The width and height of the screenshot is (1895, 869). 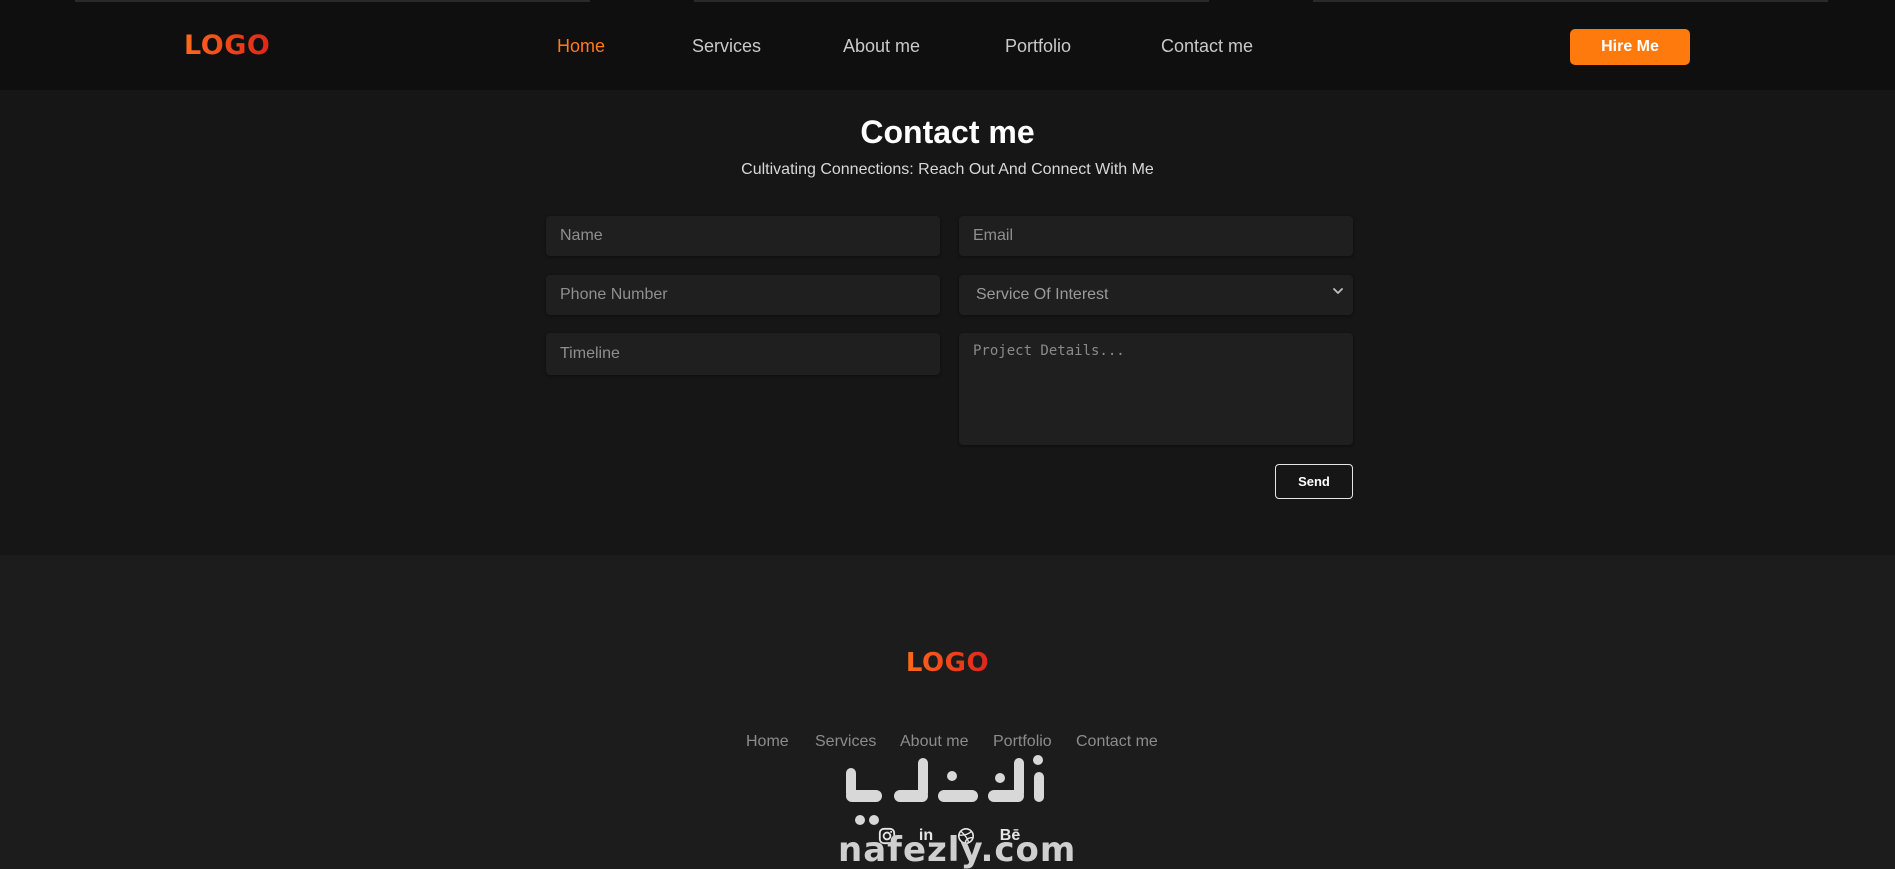 What do you see at coordinates (845, 742) in the screenshot?
I see `footer-nav-services: Services` at bounding box center [845, 742].